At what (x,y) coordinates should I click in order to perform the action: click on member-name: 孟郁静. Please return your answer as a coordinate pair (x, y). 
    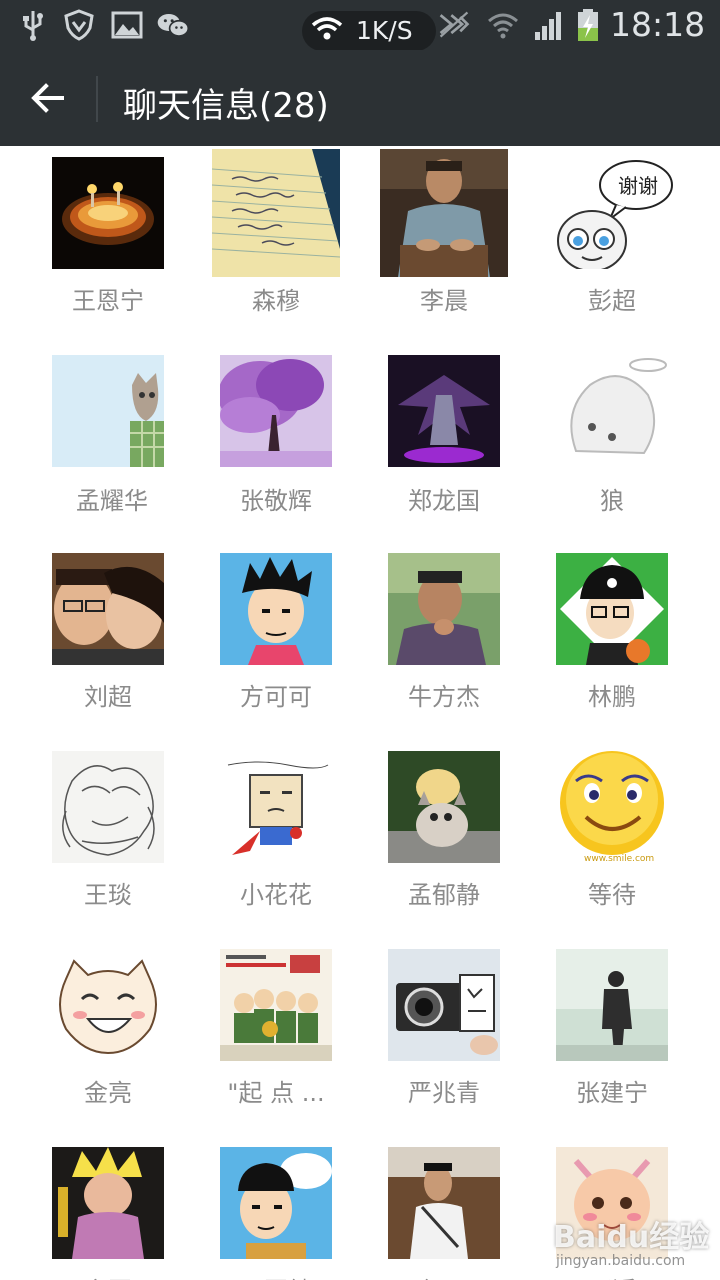
    Looking at the image, I should click on (444, 895).